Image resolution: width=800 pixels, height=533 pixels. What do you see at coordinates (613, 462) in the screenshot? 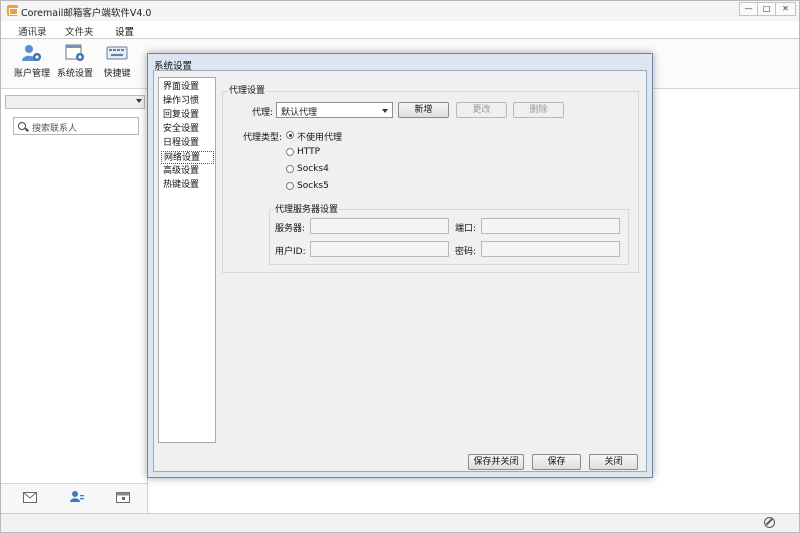
I see `close-dialog-button: 关闭` at bounding box center [613, 462].